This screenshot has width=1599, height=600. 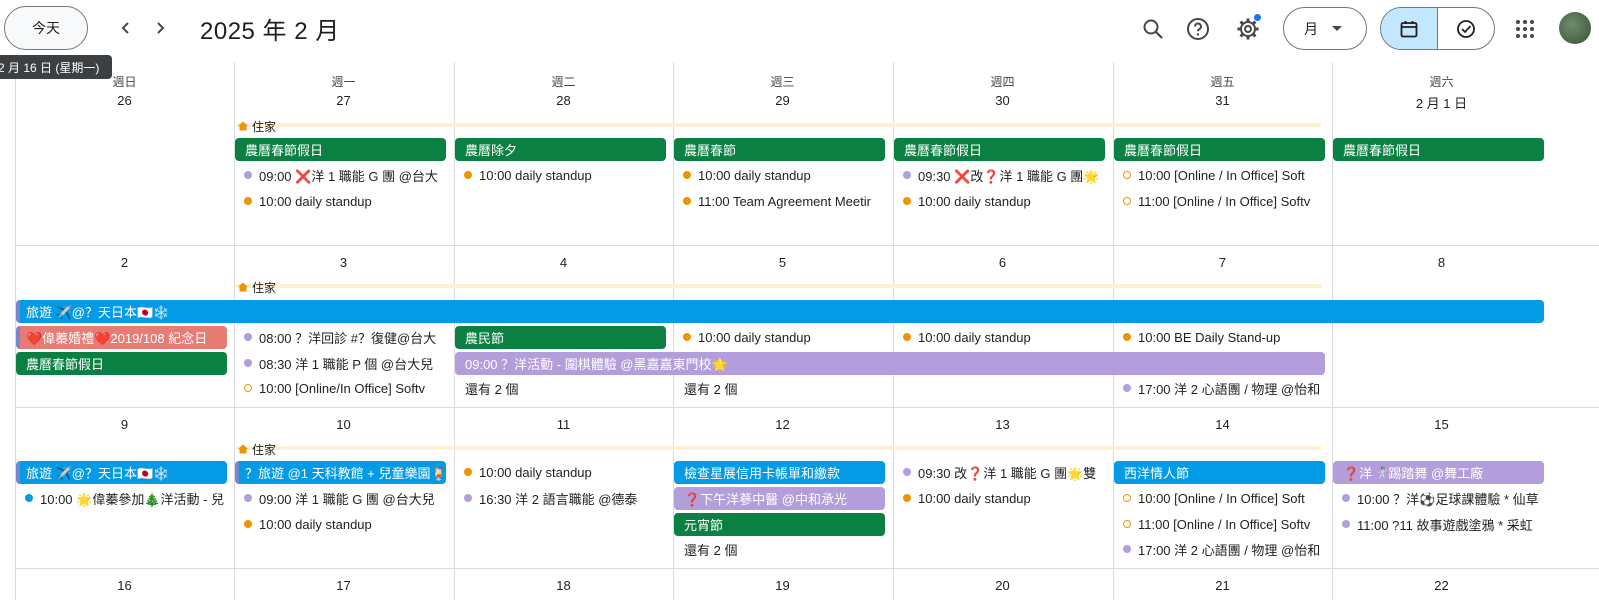 What do you see at coordinates (124, 424) in the screenshot?
I see `day-number: 9` at bounding box center [124, 424].